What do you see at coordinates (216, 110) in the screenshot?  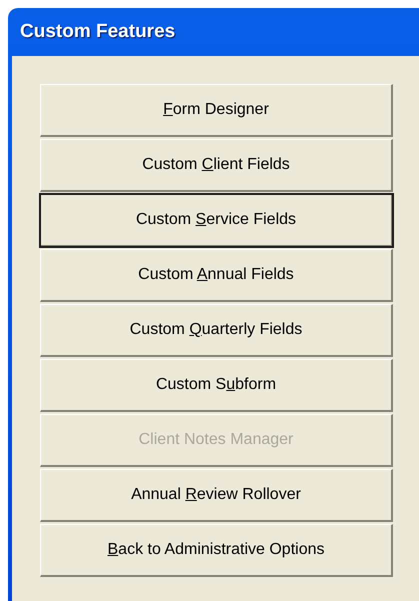 I see `menu-button: Form Designer` at bounding box center [216, 110].